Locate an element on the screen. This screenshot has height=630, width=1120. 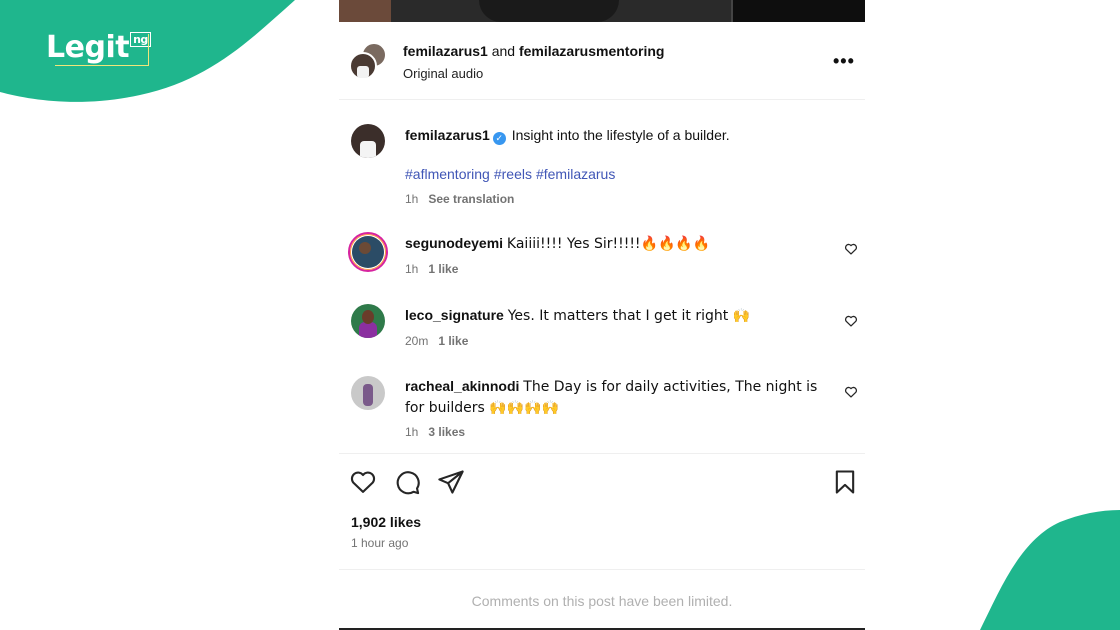
audio-link: Original audio is located at coordinates (443, 73).